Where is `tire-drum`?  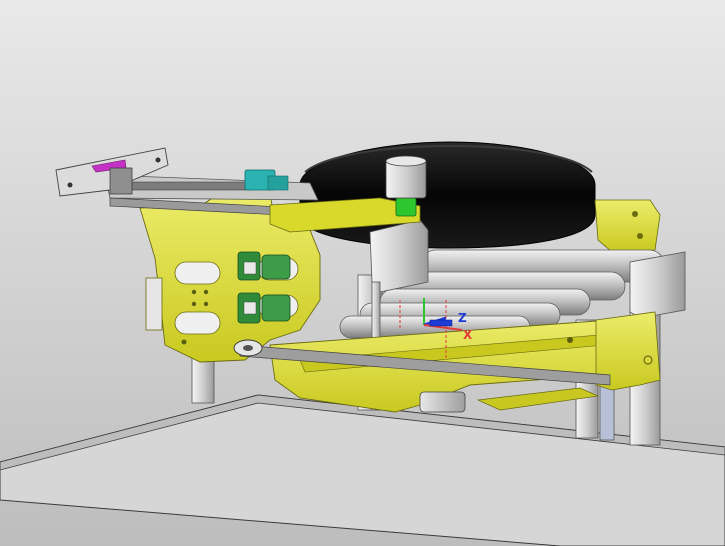 tire-drum is located at coordinates (447, 195).